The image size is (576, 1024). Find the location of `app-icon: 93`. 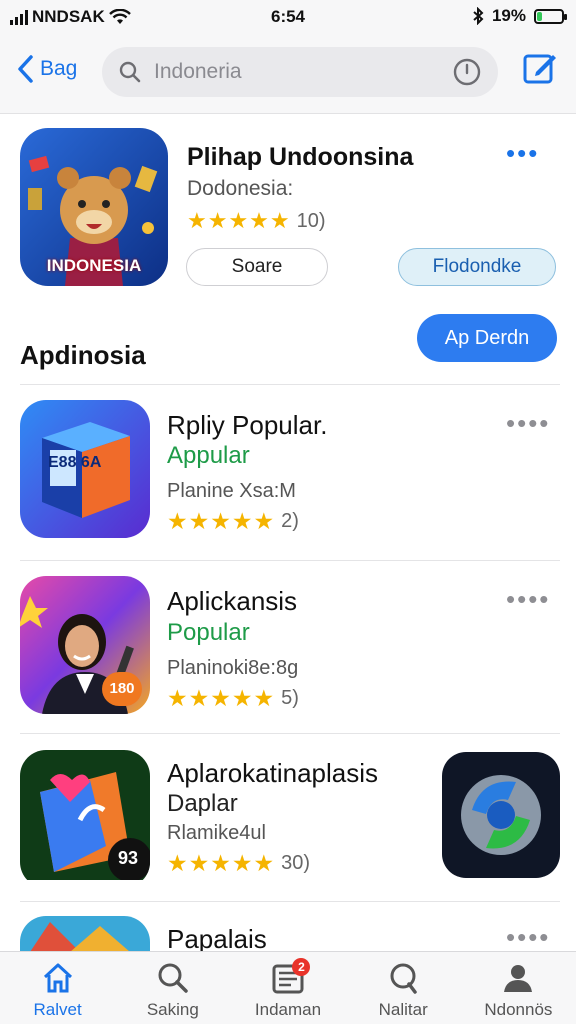

app-icon: 93 is located at coordinates (85, 819).